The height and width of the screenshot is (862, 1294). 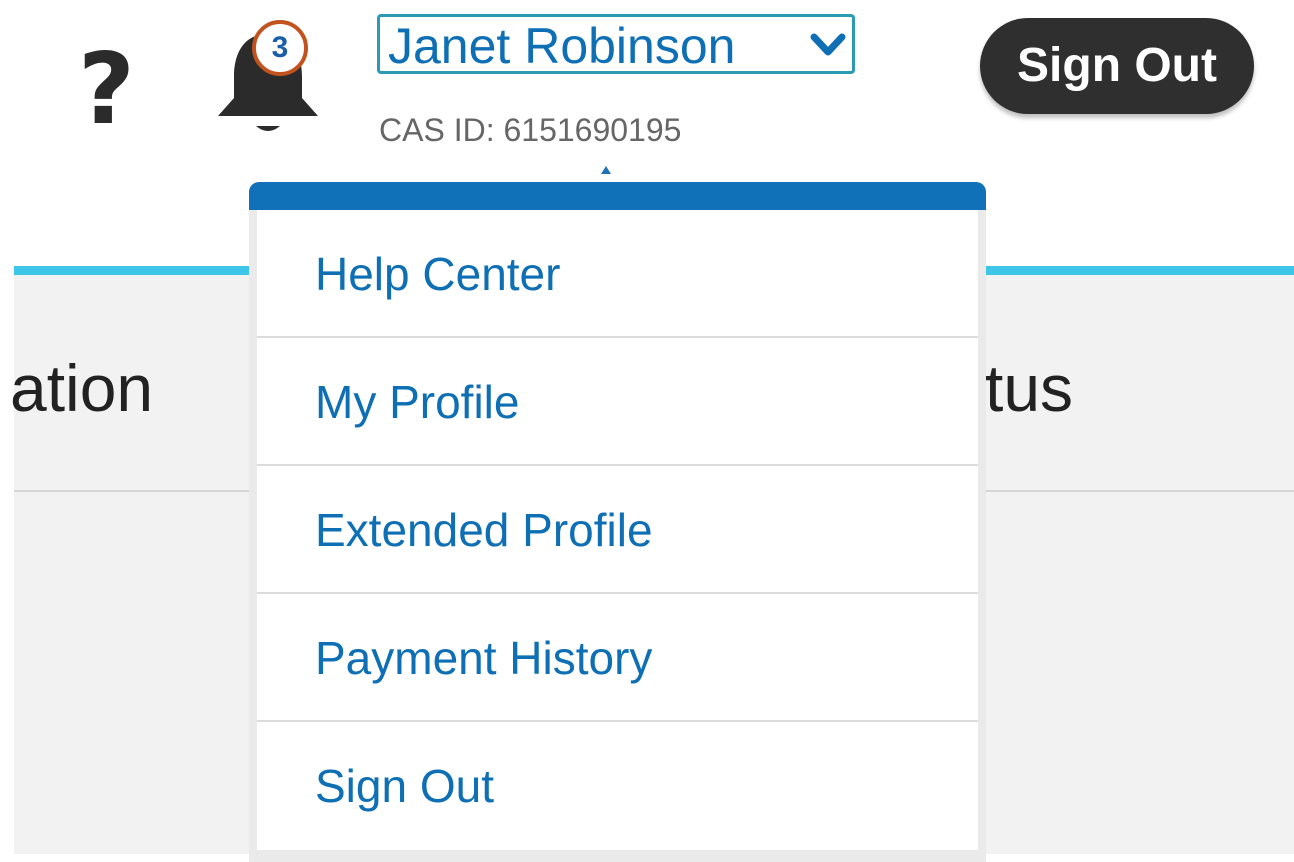 I want to click on sign-out-button: Sign Out, so click(x=1117, y=66).